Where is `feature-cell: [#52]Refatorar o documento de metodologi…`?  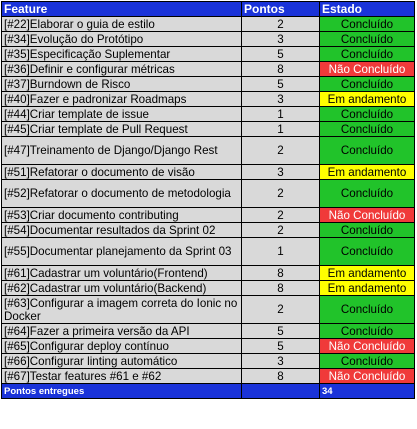
feature-cell: [#52]Refatorar o documento de metodologi… is located at coordinates (121, 193).